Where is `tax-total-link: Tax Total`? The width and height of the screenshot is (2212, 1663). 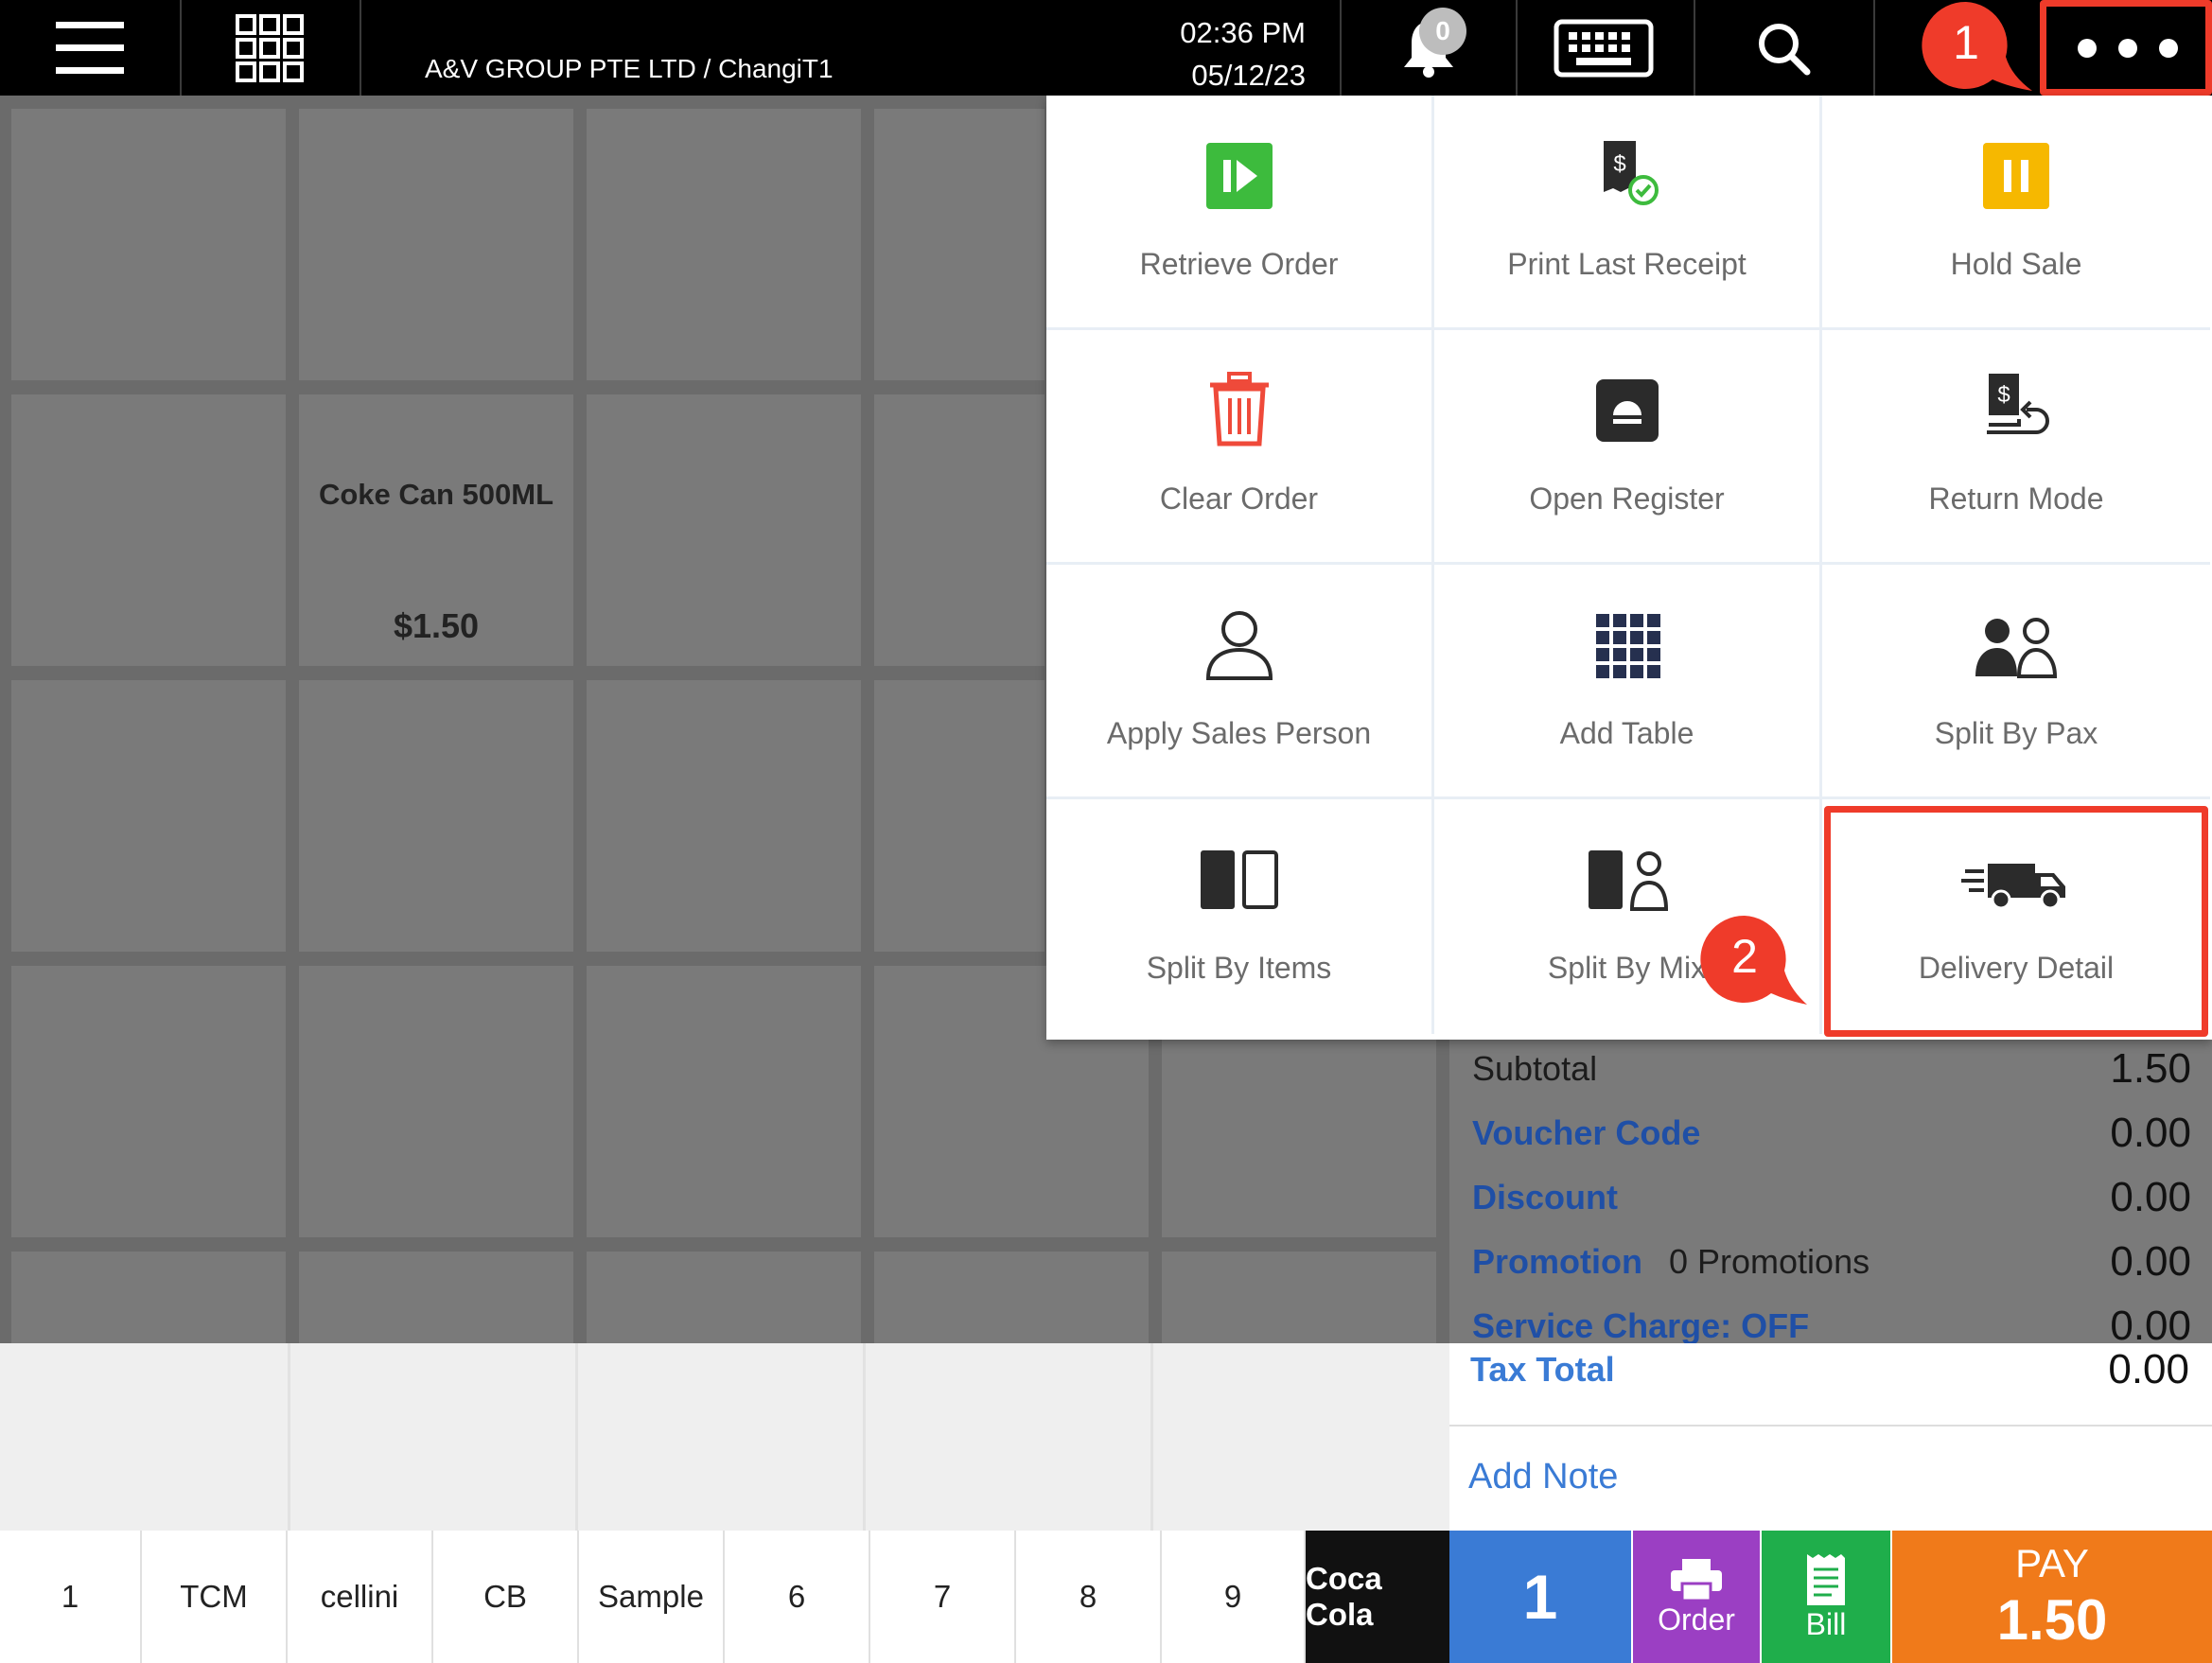 tax-total-link: Tax Total is located at coordinates (1542, 1370).